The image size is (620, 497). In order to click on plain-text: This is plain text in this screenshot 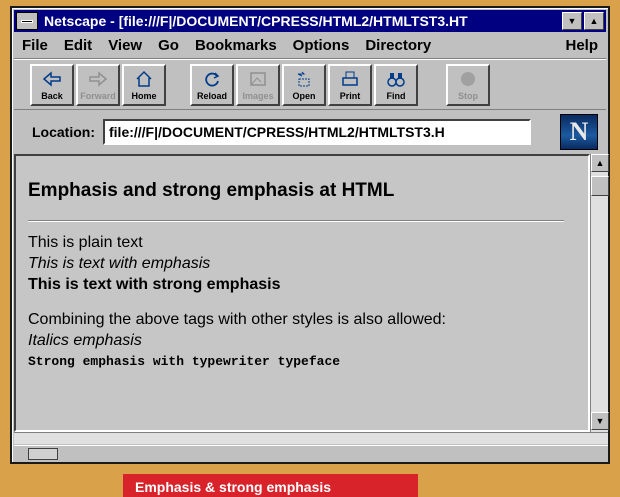, I will do `click(85, 242)`.